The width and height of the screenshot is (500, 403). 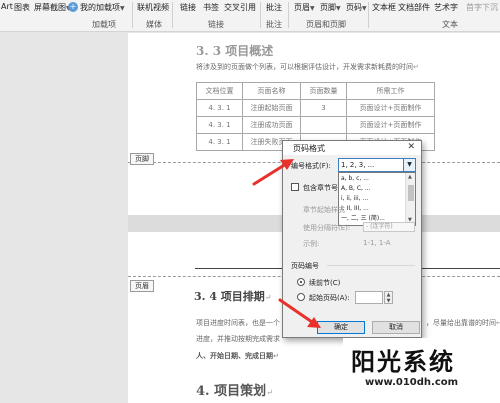 I want to click on separator-select: - (连字符), so click(x=389, y=227).